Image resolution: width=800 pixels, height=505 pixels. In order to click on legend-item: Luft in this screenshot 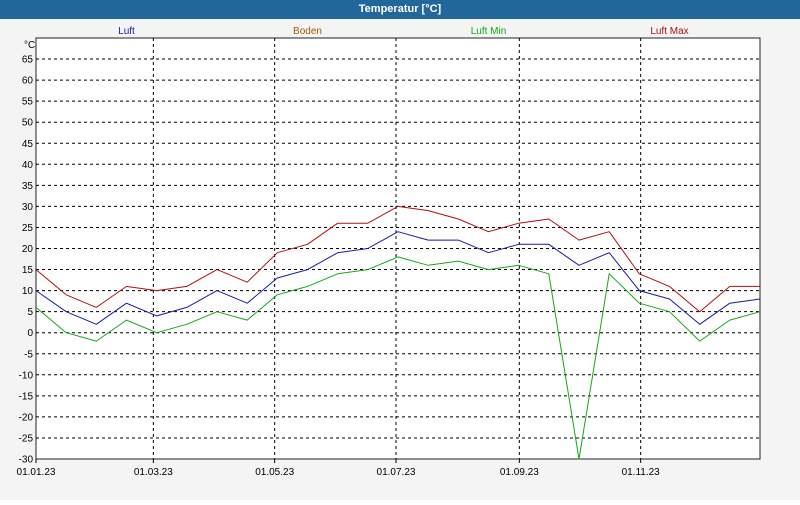, I will do `click(126, 31)`.